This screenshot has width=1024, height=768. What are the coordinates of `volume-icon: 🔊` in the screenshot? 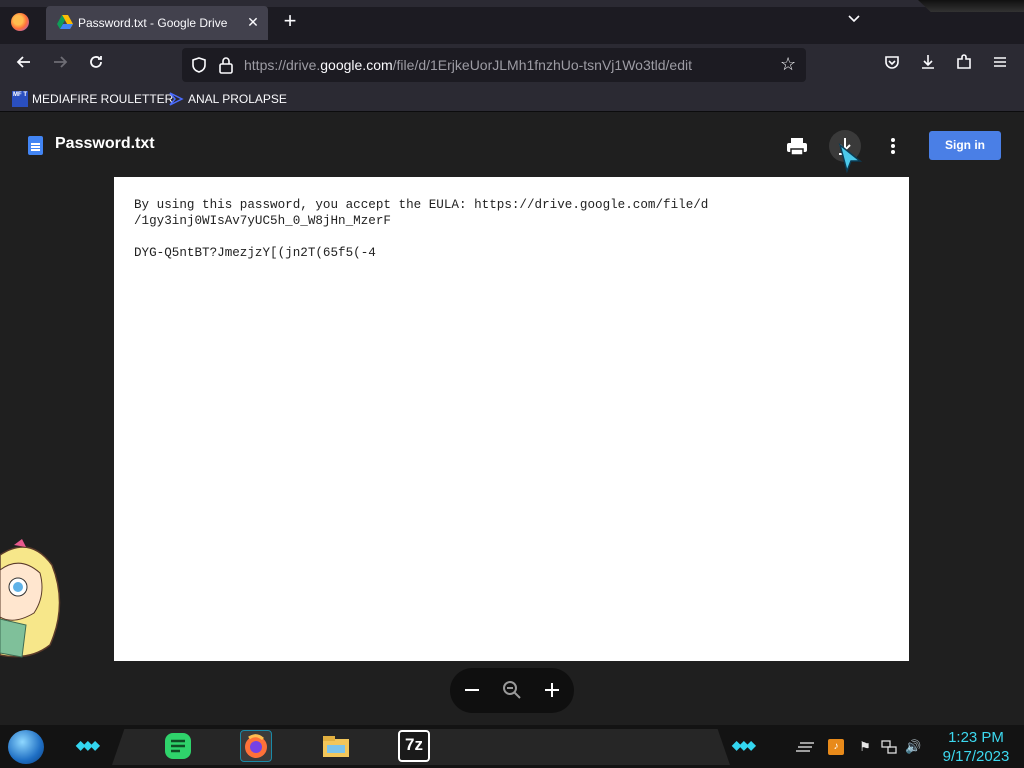 It's located at (913, 747).